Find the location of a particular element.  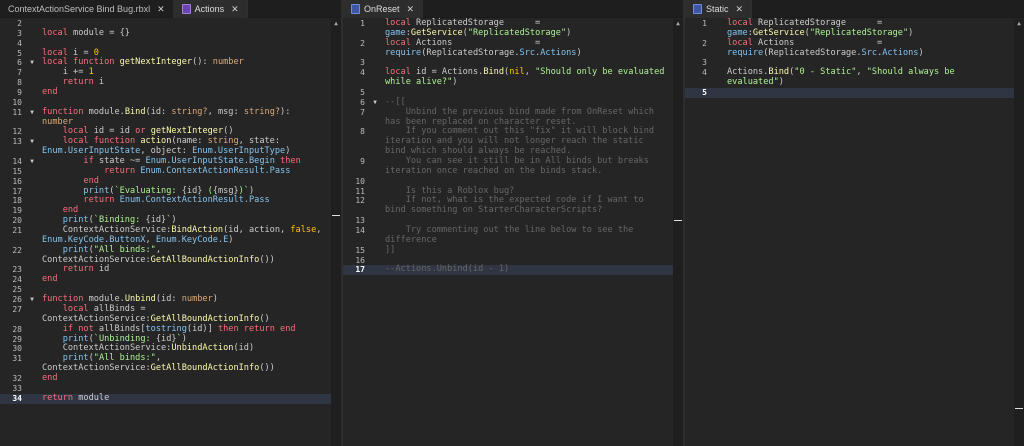

tab-contextactionservice-bind-bug-rbxl: ContextActionService Bind Bug.rbxl ✕ is located at coordinates (87, 9).